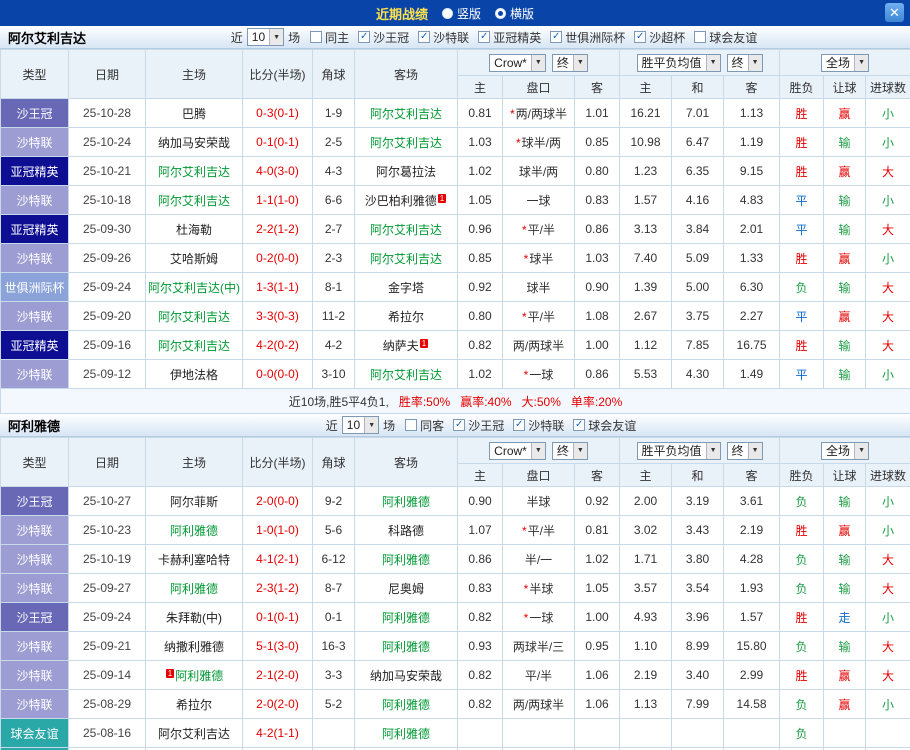 The width and height of the screenshot is (910, 750). I want to click on match-result: 胜, so click(802, 345).